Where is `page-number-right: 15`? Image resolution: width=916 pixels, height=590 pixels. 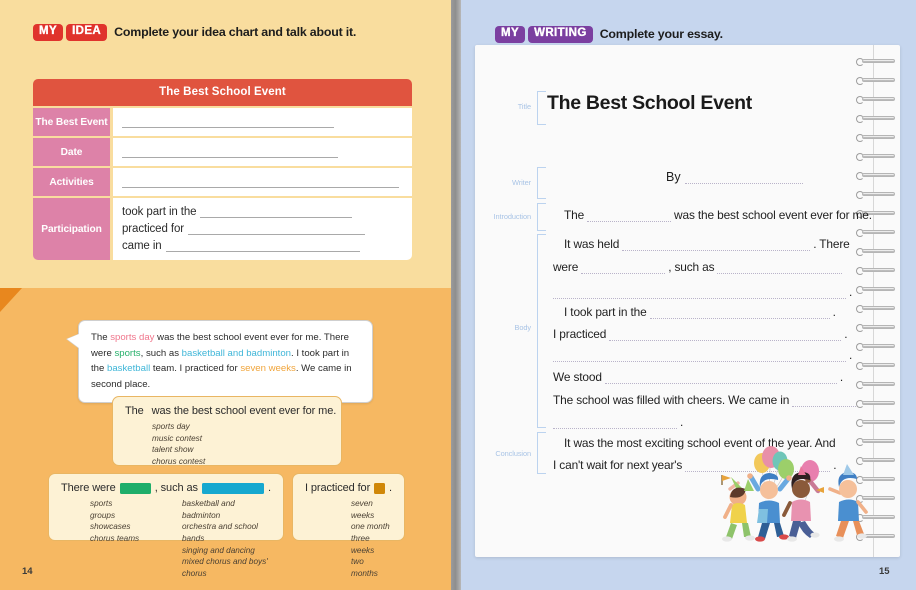 page-number-right: 15 is located at coordinates (884, 571).